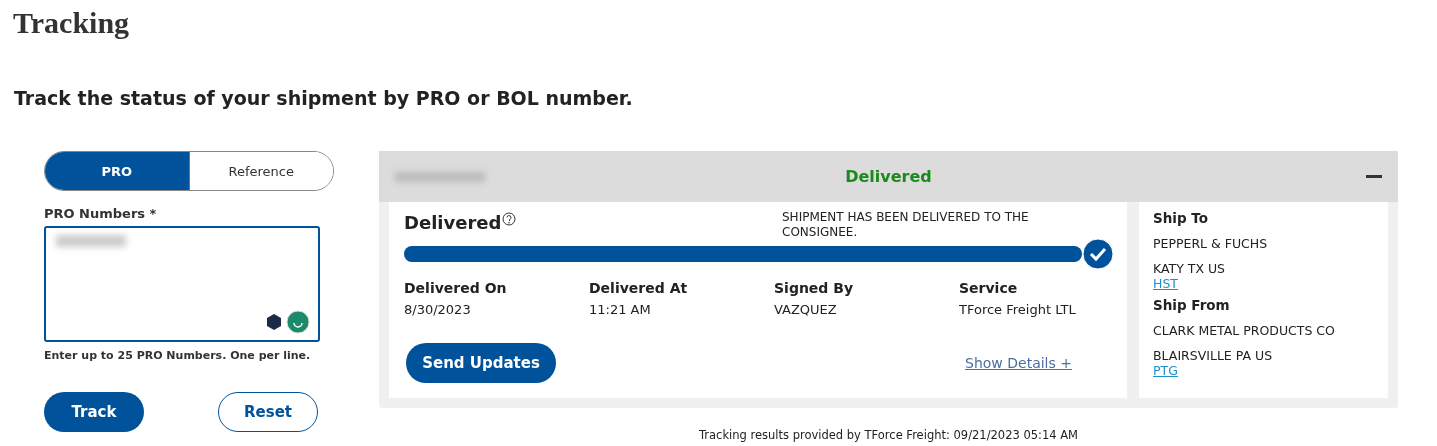 This screenshot has height=446, width=1437. I want to click on blurred-text, so click(91, 241).